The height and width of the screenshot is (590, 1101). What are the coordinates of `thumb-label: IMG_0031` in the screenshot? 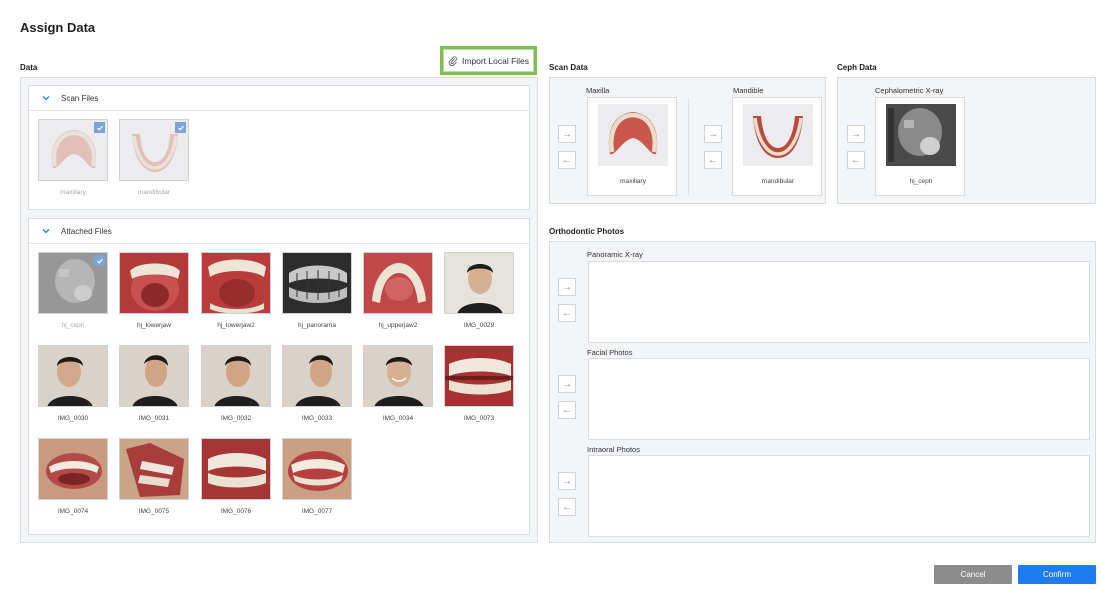 It's located at (154, 418).